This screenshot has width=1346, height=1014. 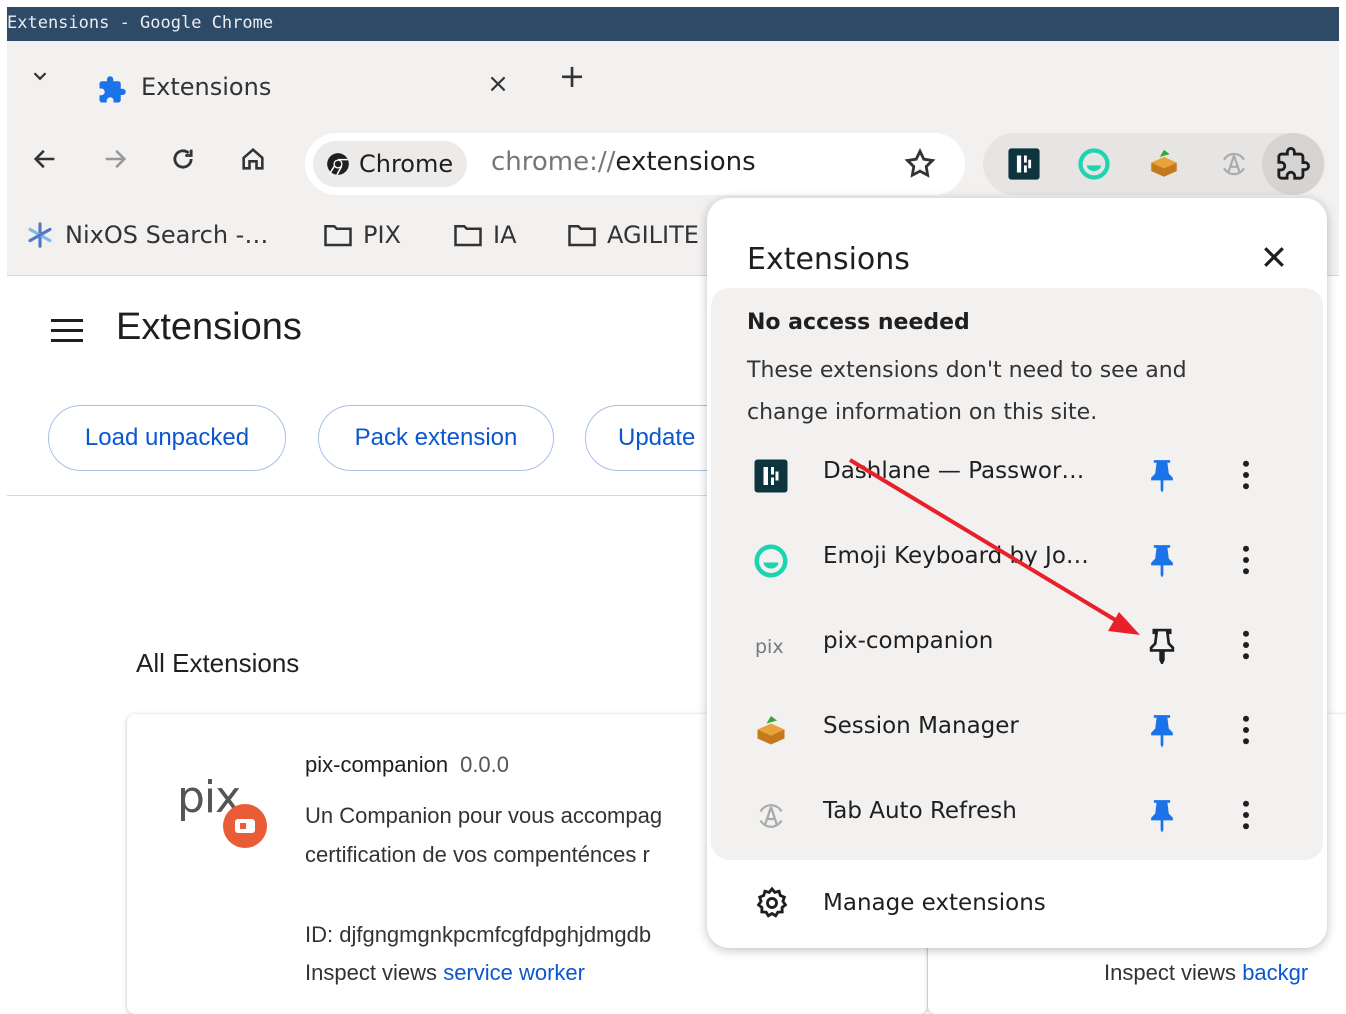 I want to click on reload-icon, so click(x=183, y=159).